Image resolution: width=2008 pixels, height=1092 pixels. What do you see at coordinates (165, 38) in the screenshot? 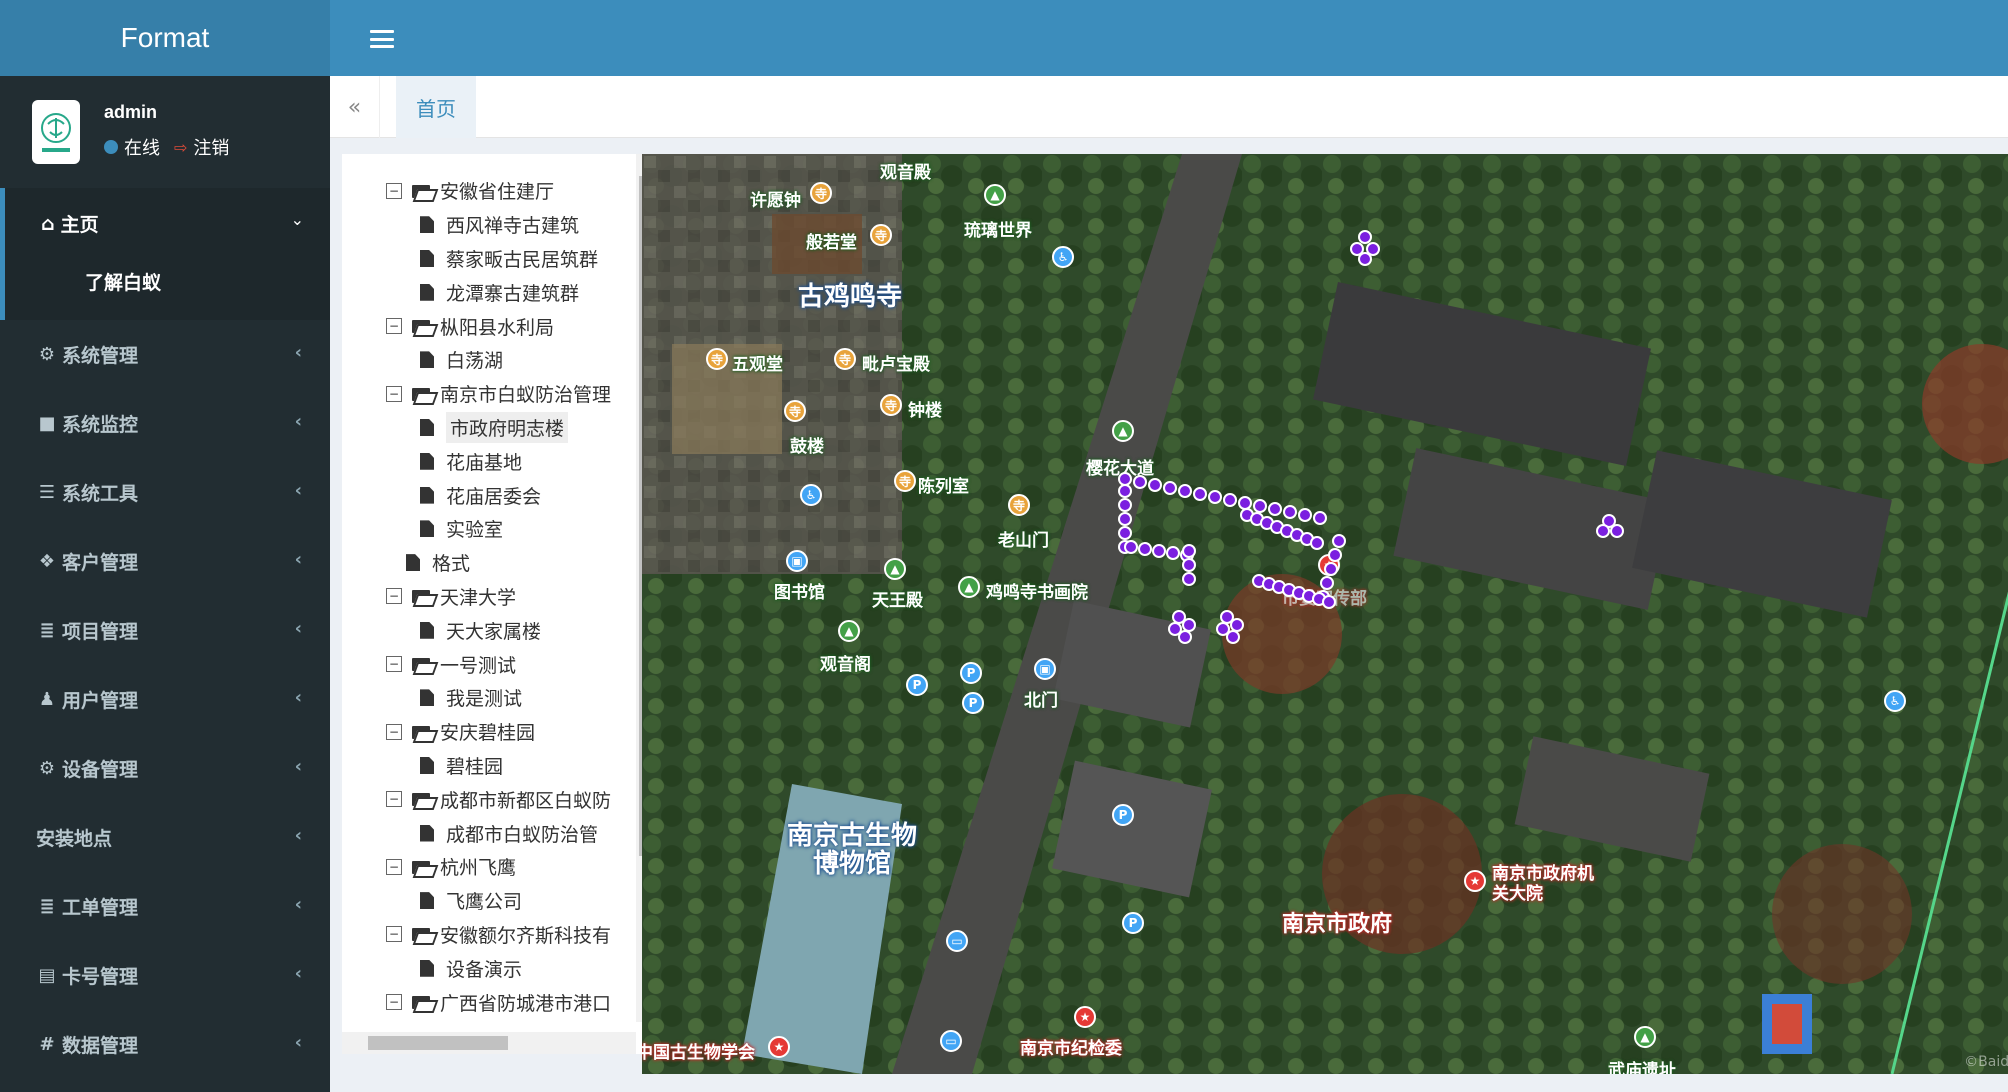
I see `app-logo: Format` at bounding box center [165, 38].